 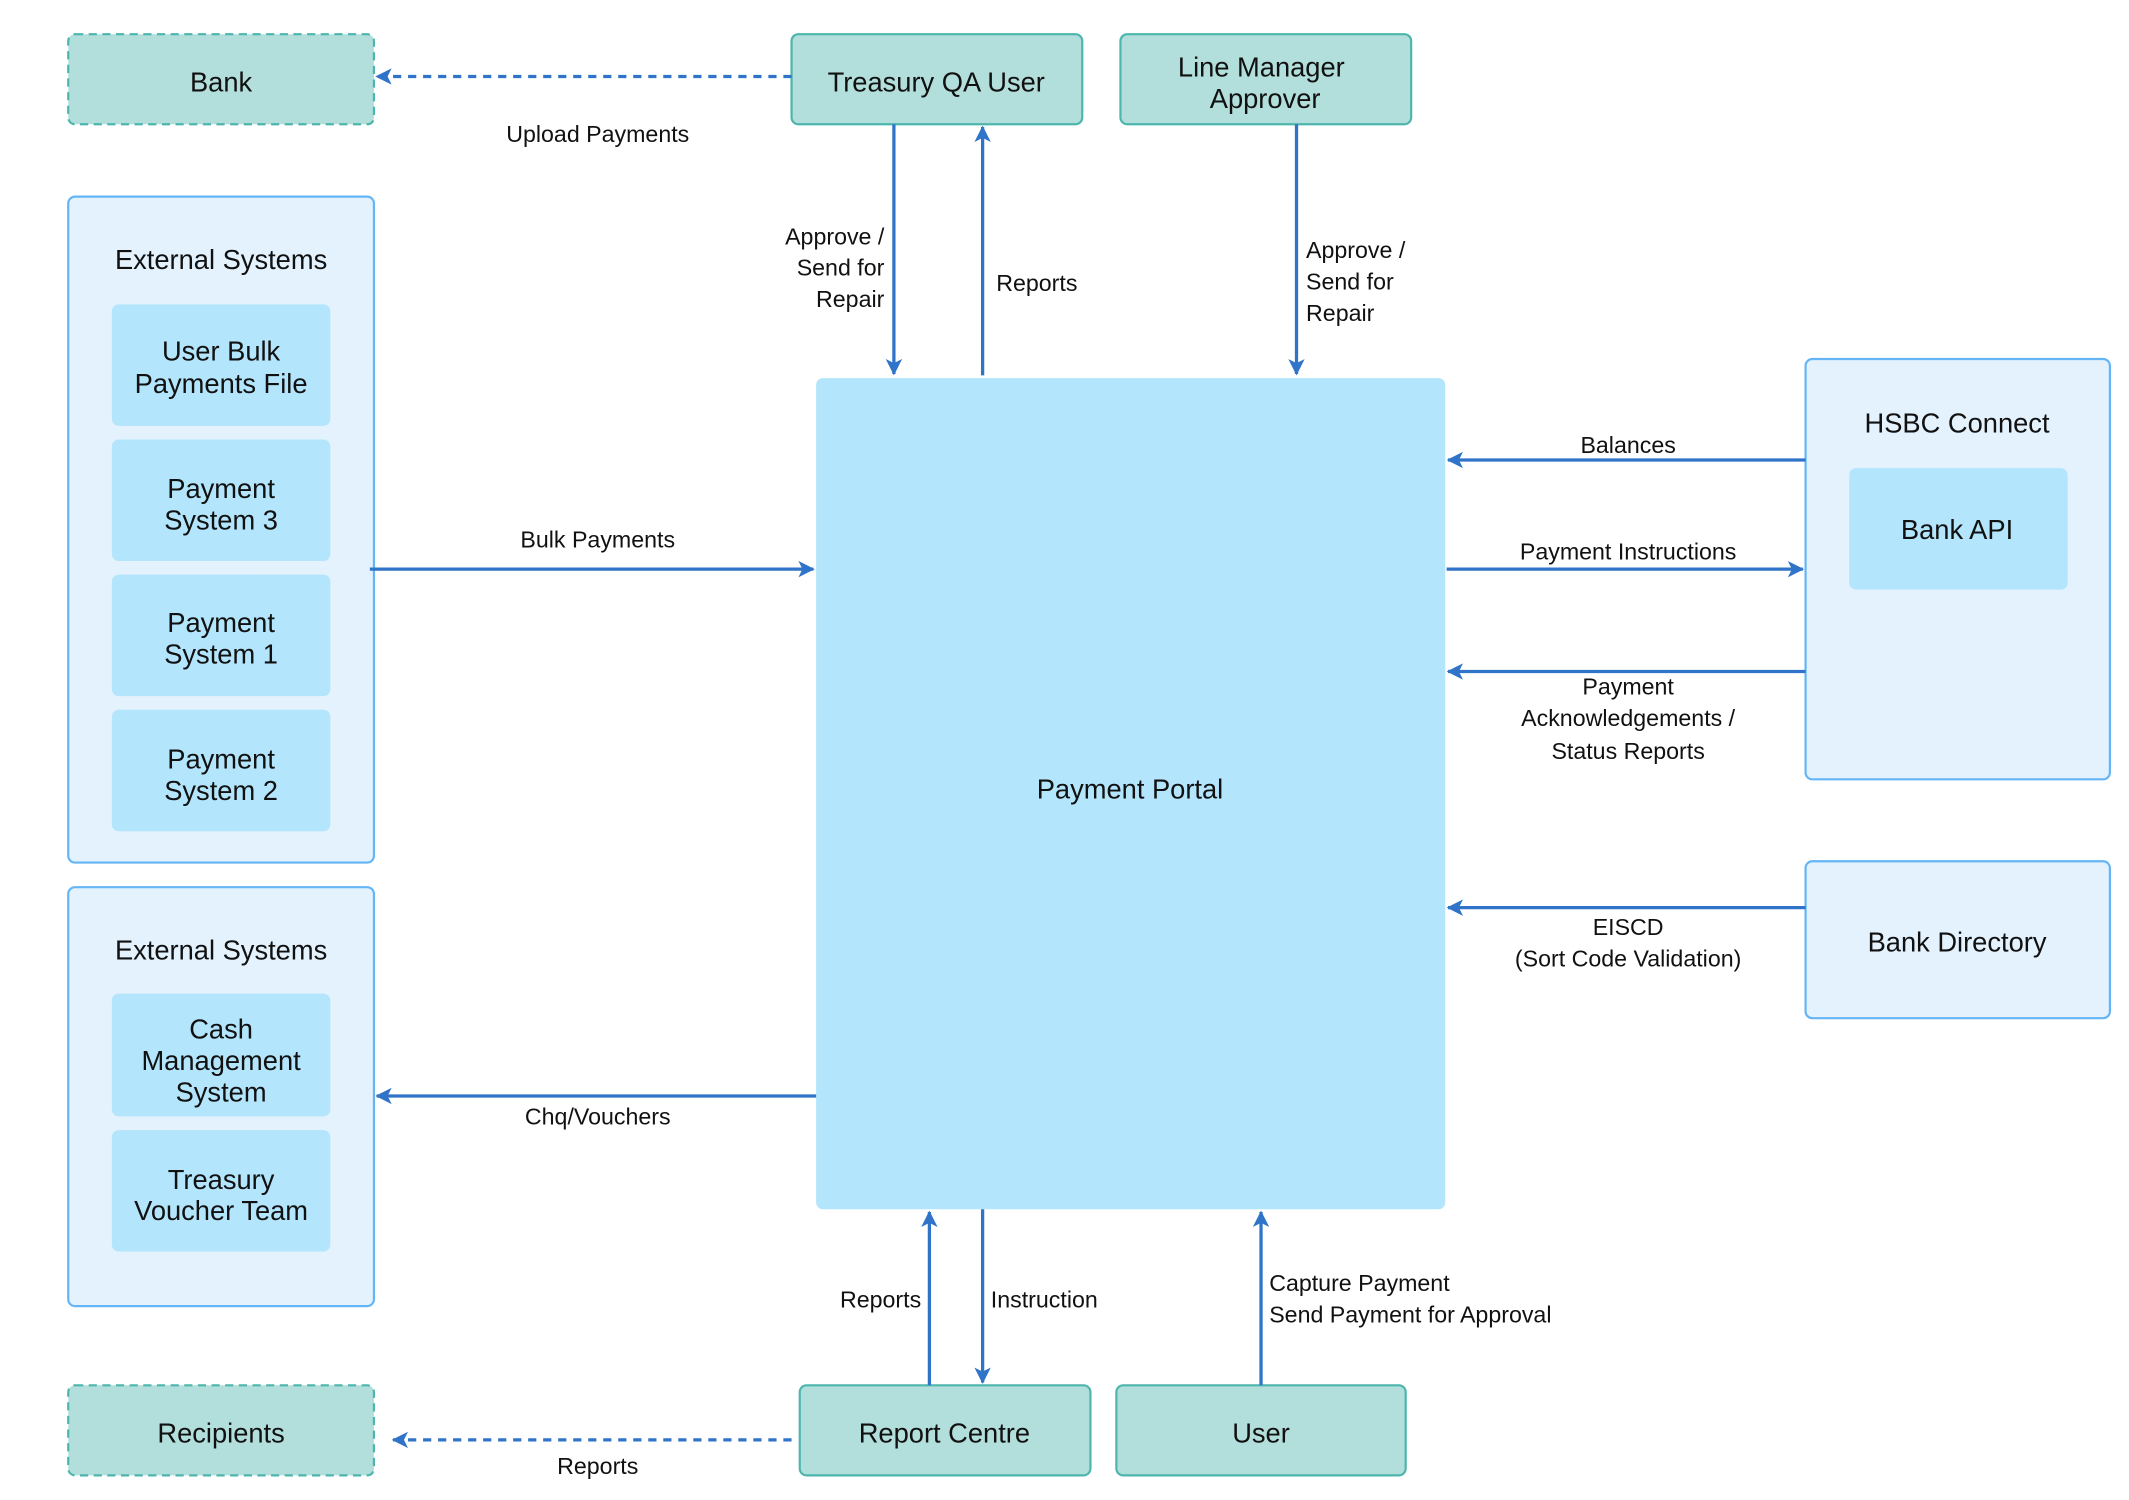 I want to click on treasury-qa-user-label: Treasury QA User, so click(x=936, y=82).